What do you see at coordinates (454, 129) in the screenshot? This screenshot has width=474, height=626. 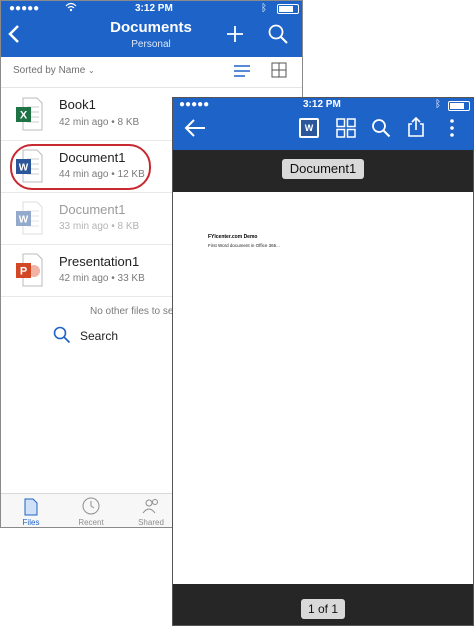 I see `more-options-button` at bounding box center [454, 129].